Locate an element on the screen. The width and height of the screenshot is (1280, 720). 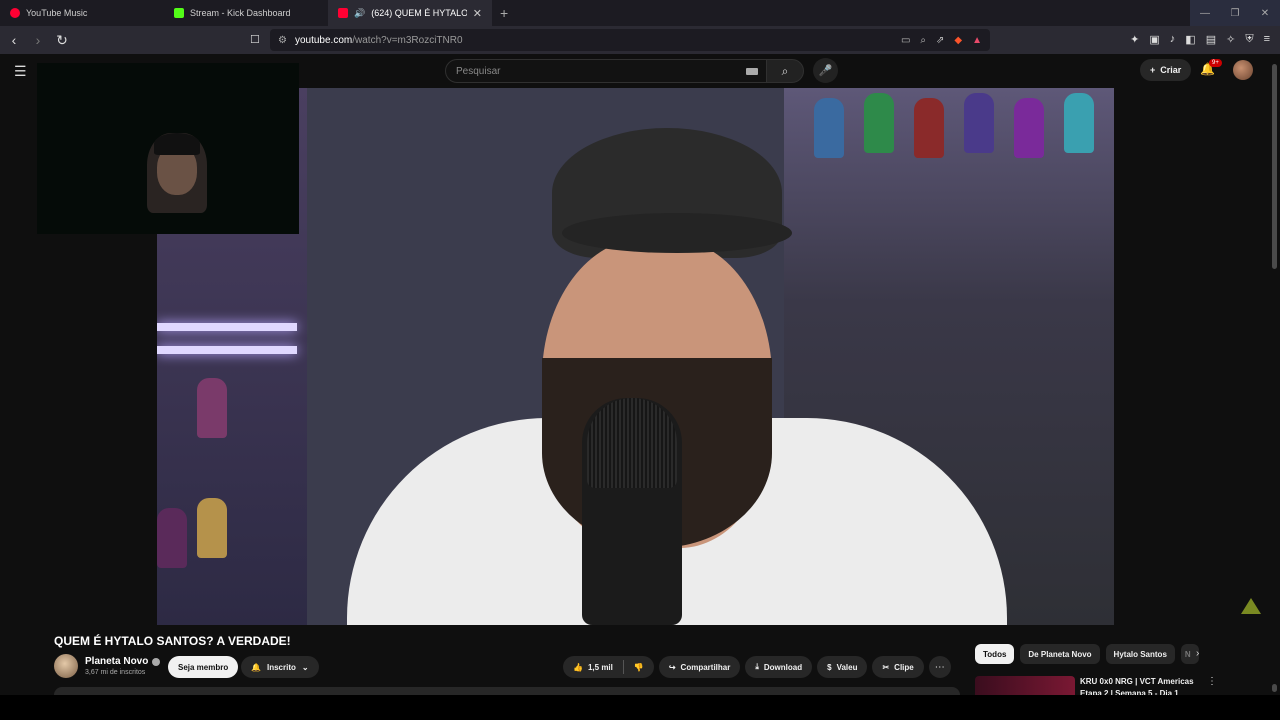
scissors-icon: ✂ is located at coordinates (886, 667).